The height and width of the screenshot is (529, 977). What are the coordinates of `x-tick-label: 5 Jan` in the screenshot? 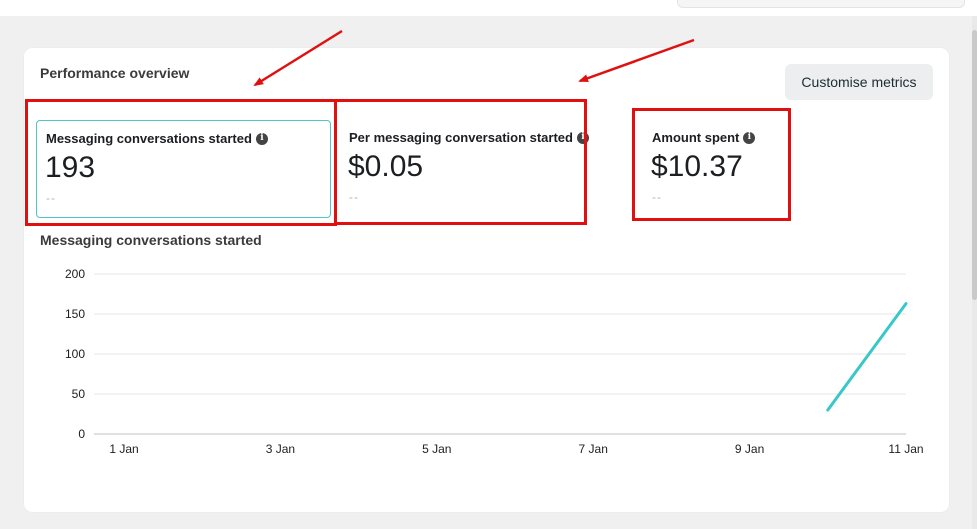 It's located at (436, 449).